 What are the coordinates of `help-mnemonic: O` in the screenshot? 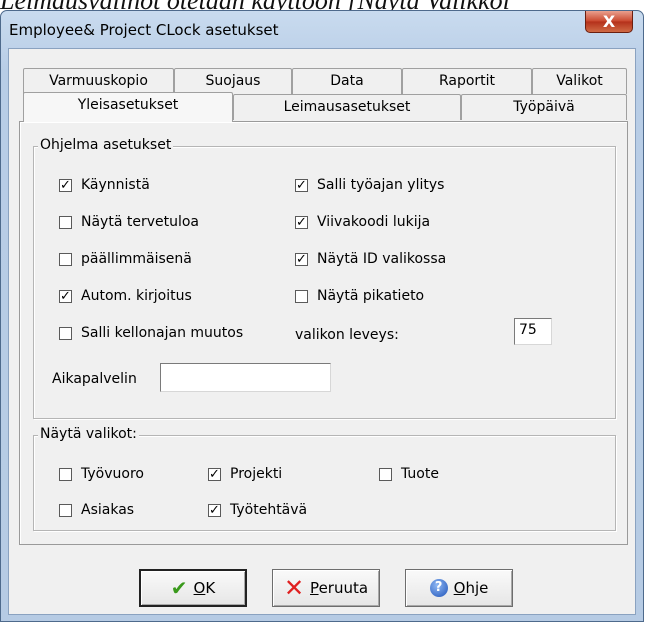 It's located at (459, 588).